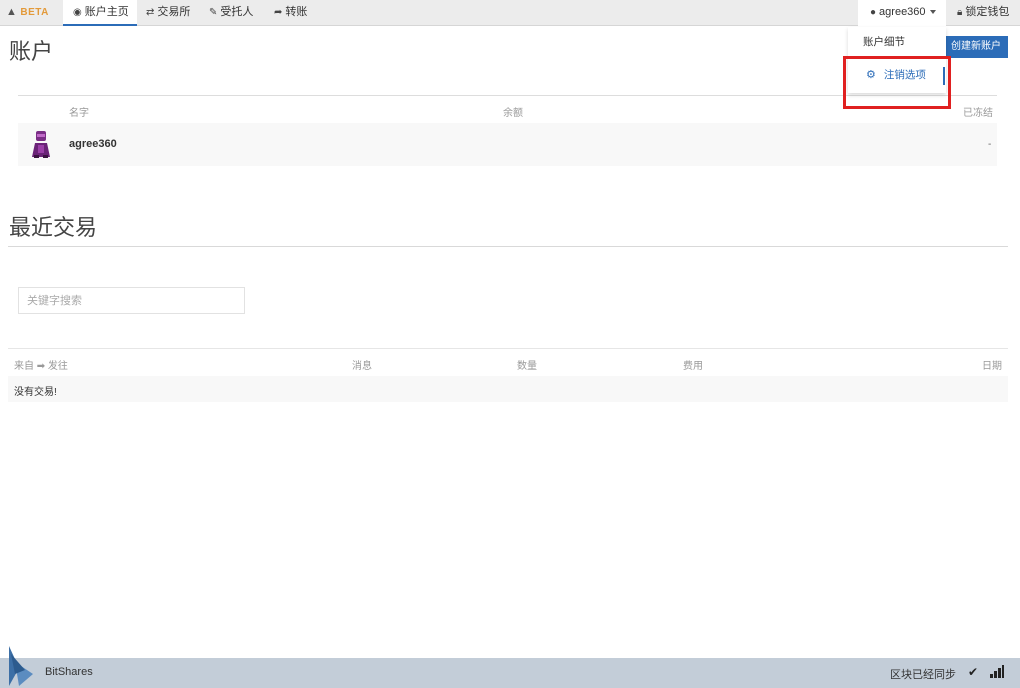 This screenshot has width=1020, height=688. I want to click on column-header-balance: 余额, so click(513, 111).